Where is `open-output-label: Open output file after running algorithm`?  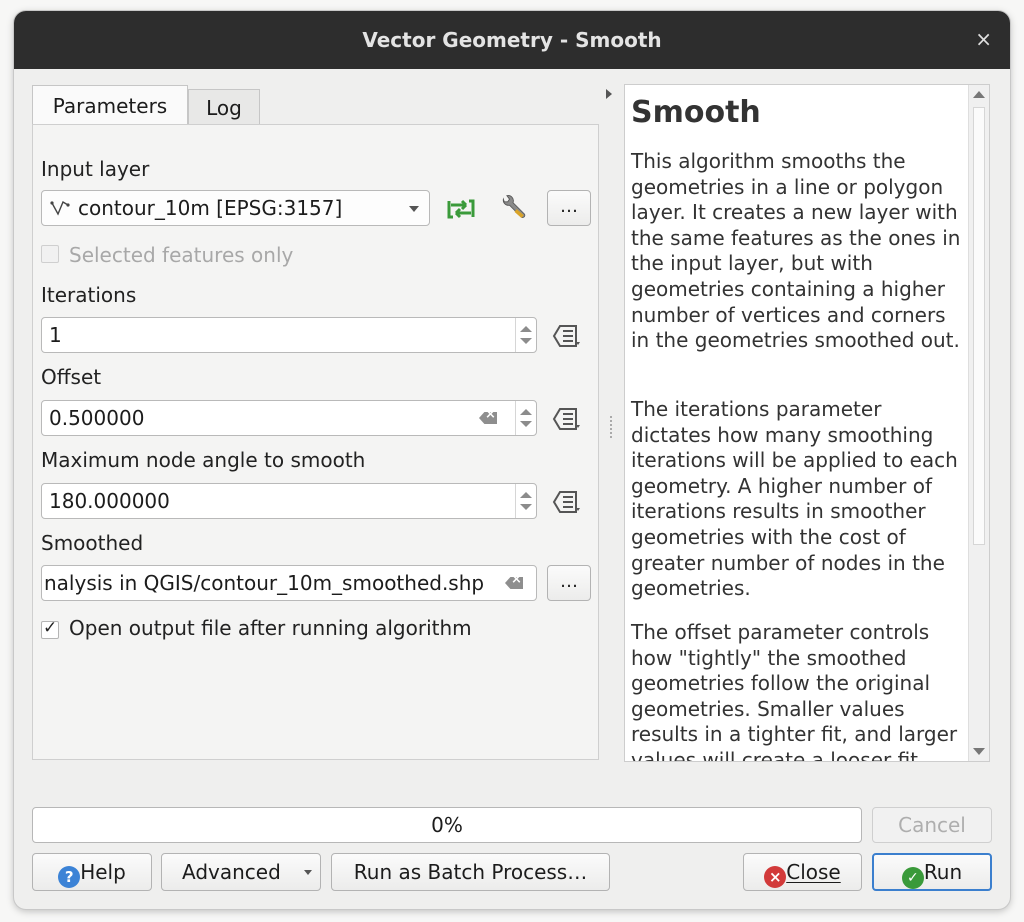 open-output-label: Open output file after running algorithm is located at coordinates (270, 628).